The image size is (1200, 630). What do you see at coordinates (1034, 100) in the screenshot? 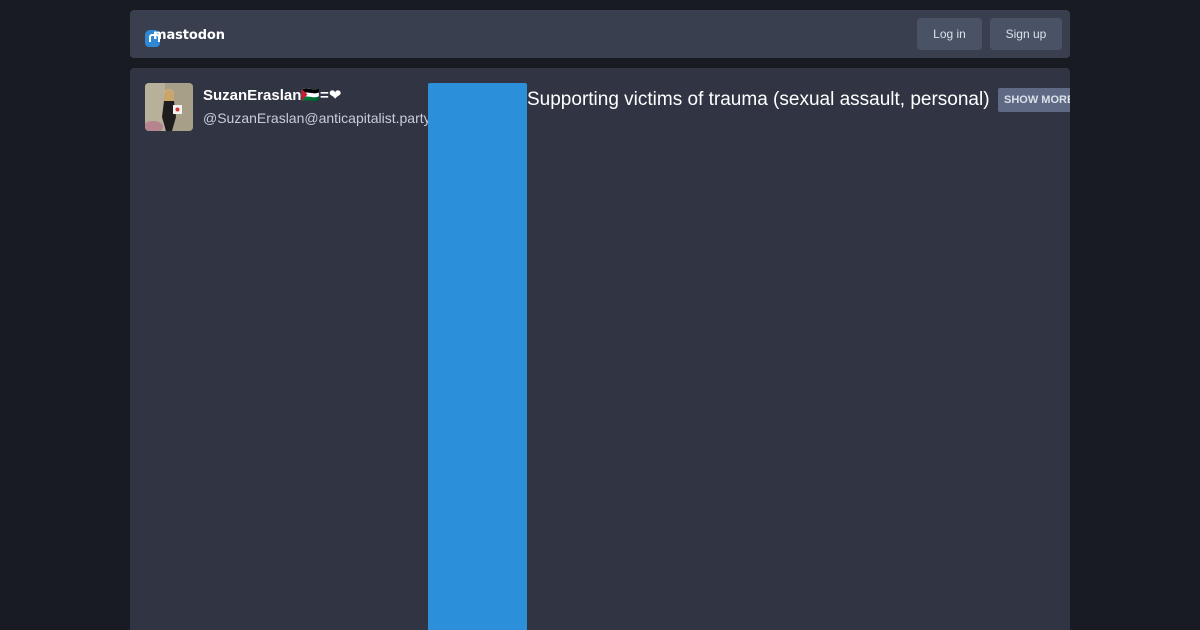
I see `show-more-button: SHOW MORE` at bounding box center [1034, 100].